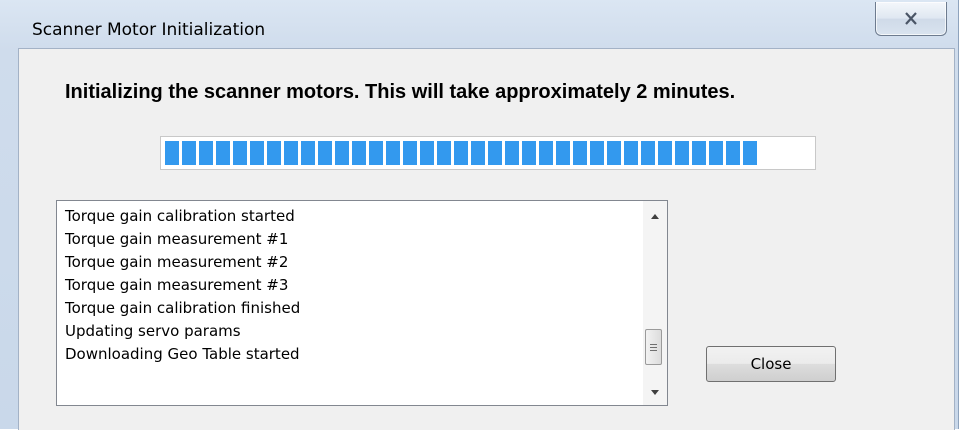 The image size is (966, 430). Describe the element at coordinates (153, 331) in the screenshot. I see `log-line: Updating servo params` at that location.